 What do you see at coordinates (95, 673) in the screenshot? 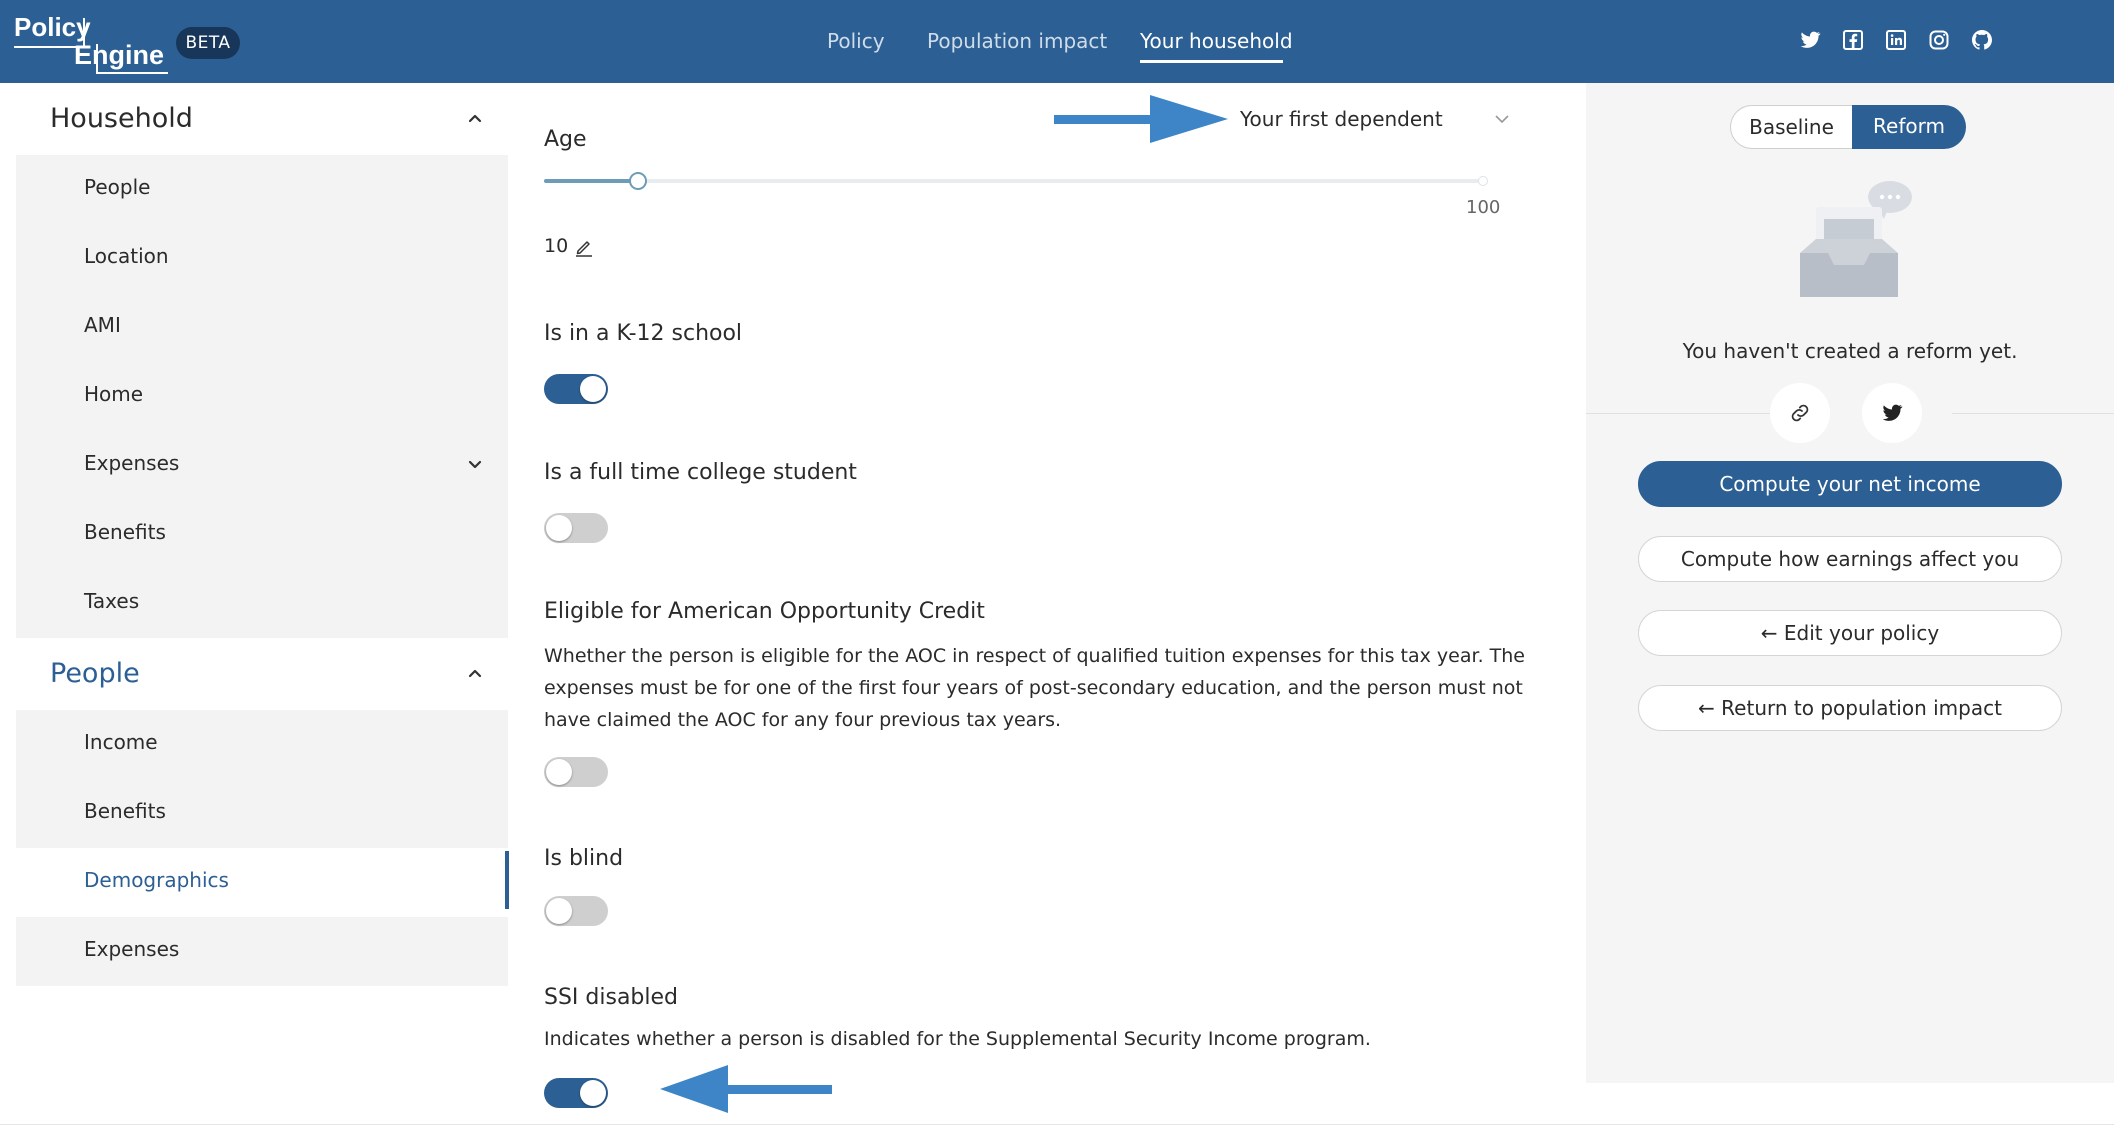
I see `section-title: People` at bounding box center [95, 673].